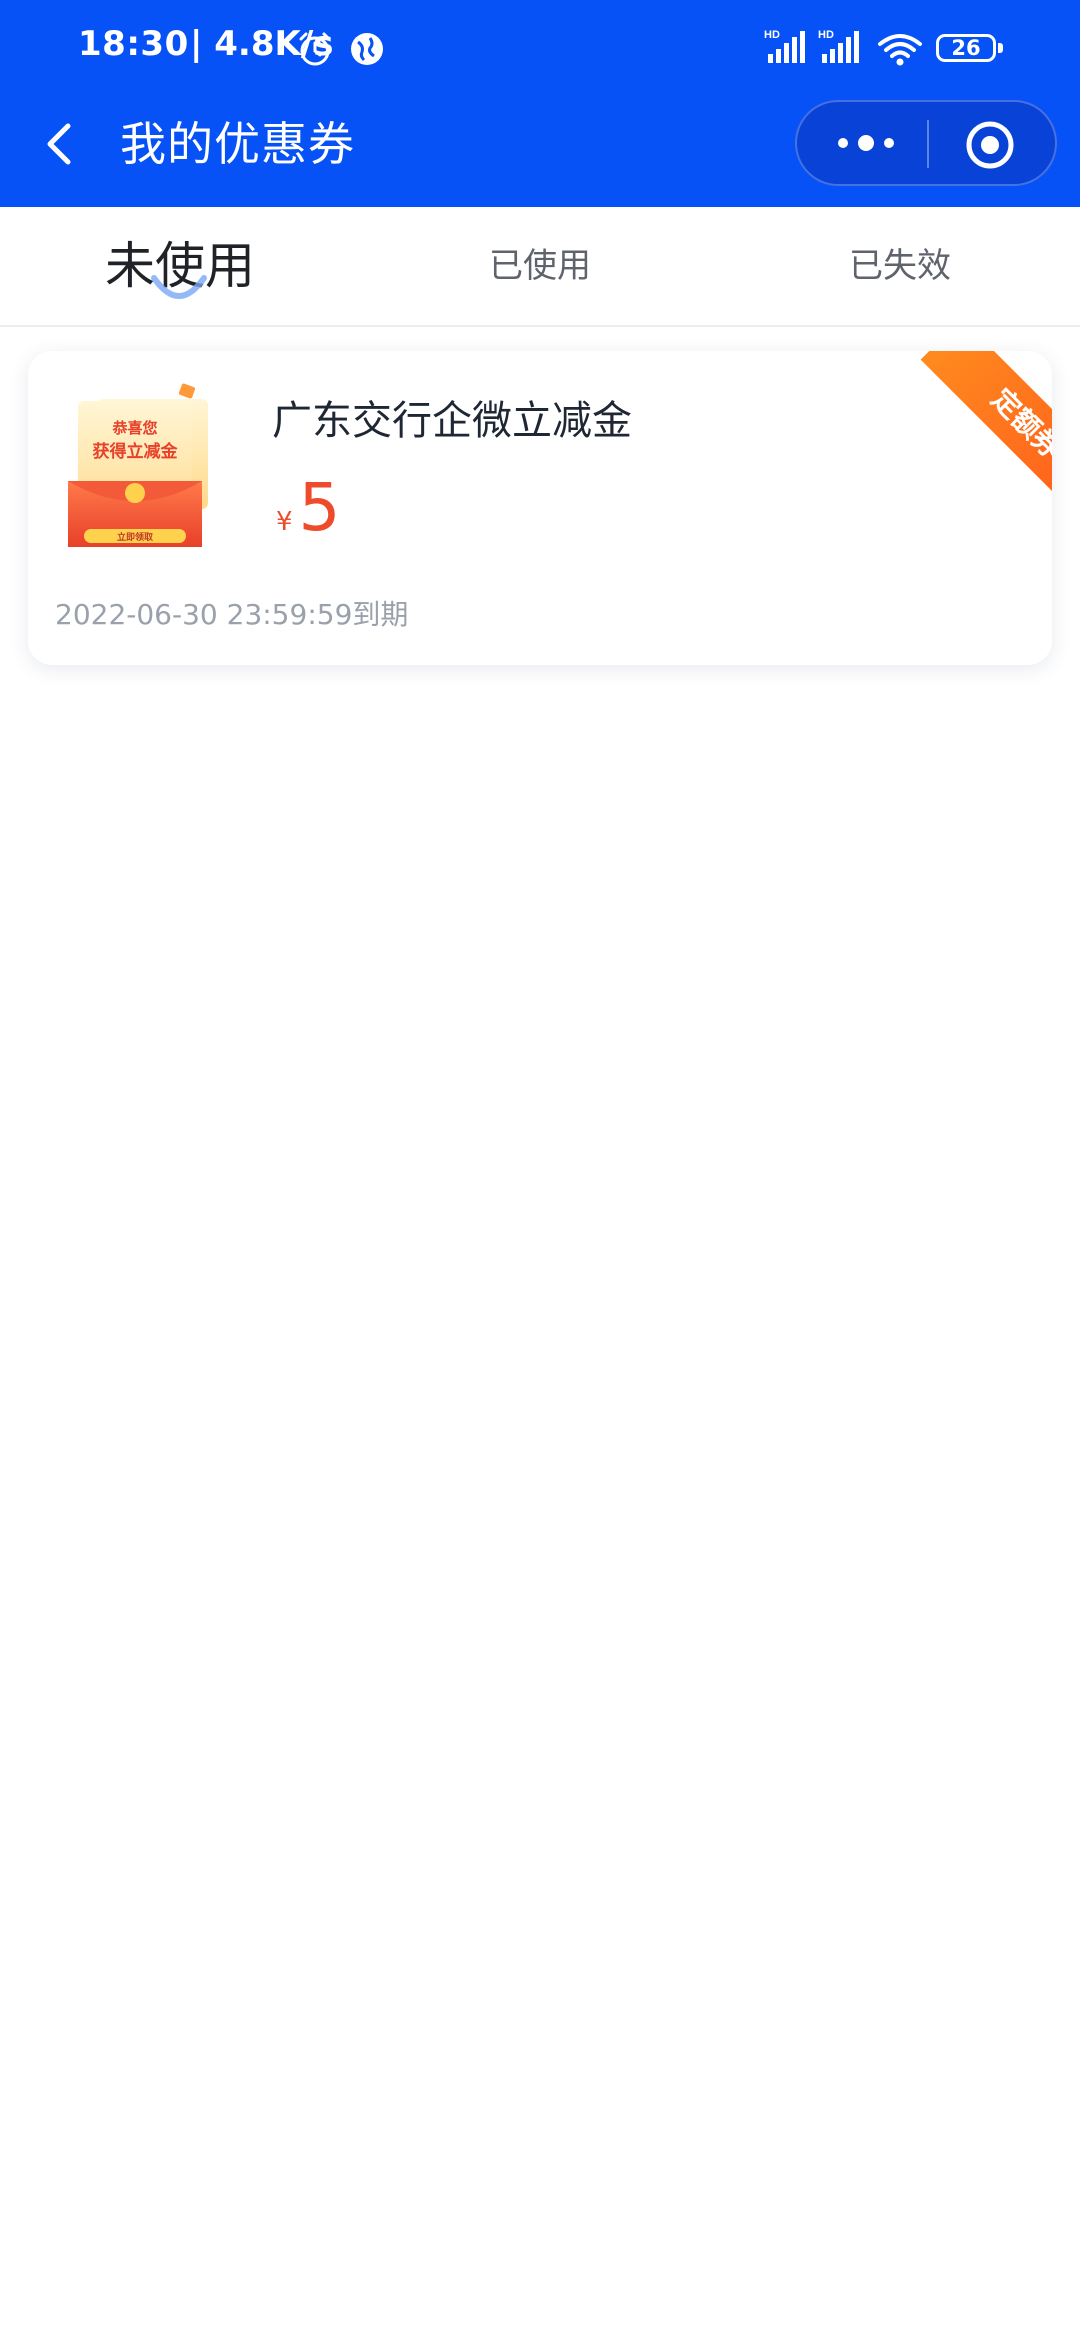  What do you see at coordinates (540, 49) in the screenshot?
I see `status-bar: 18:30 | 4.8K/s HD HD 26` at bounding box center [540, 49].